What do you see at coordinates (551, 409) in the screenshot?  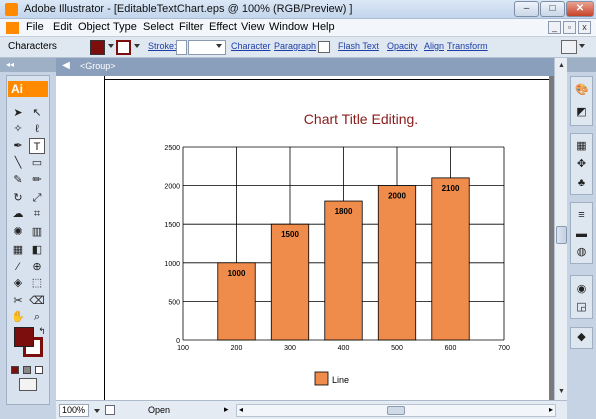 I see `scroll-right-icon: ▸` at bounding box center [551, 409].